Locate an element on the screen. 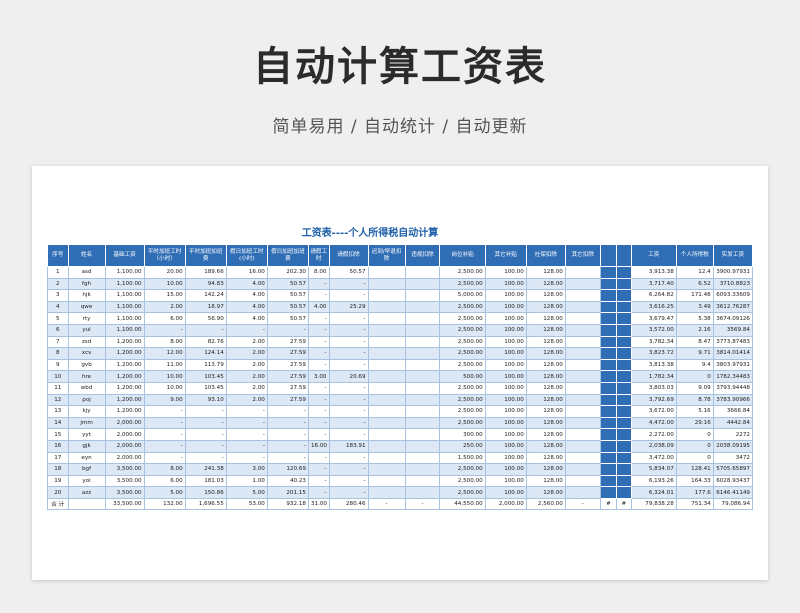  table-cell: 3,913.38 is located at coordinates (653, 272).